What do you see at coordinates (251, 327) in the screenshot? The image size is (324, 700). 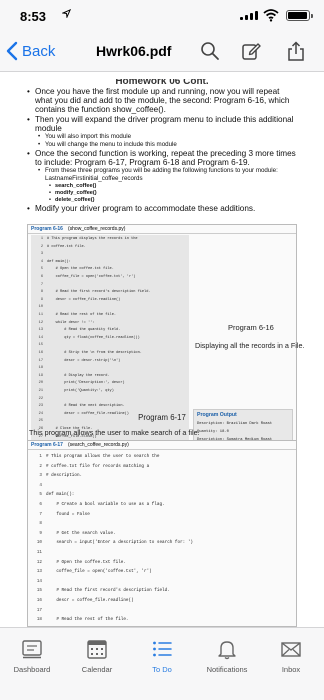 I see `program-caption: Program 6-16` at bounding box center [251, 327].